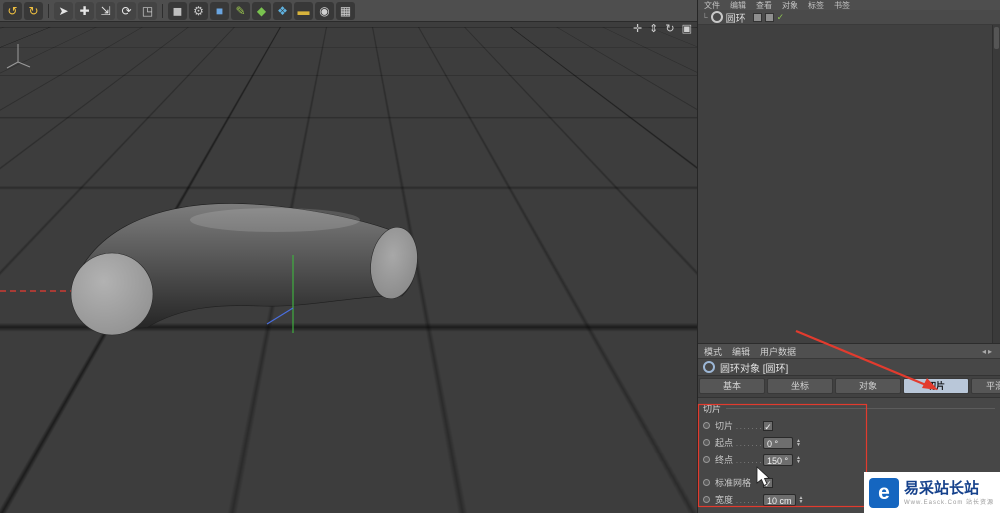 The height and width of the screenshot is (513, 1000). I want to click on attr-menu-item: 模式, so click(713, 351).